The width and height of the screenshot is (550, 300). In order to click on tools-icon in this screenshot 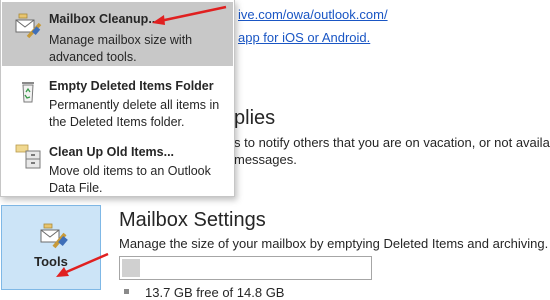, I will do `click(54, 236)`.